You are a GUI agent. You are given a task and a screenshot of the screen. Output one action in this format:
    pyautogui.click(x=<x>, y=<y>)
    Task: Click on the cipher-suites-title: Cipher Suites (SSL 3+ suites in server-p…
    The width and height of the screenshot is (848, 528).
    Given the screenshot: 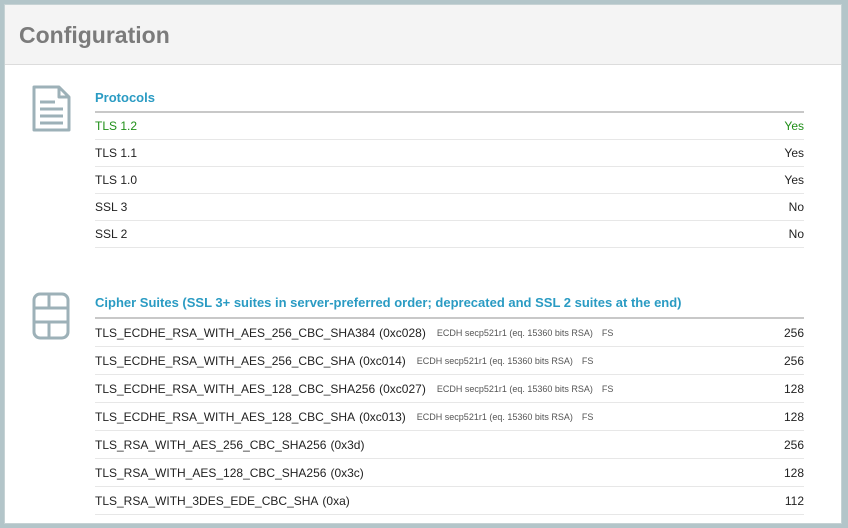 What is the action you would take?
    pyautogui.click(x=388, y=302)
    